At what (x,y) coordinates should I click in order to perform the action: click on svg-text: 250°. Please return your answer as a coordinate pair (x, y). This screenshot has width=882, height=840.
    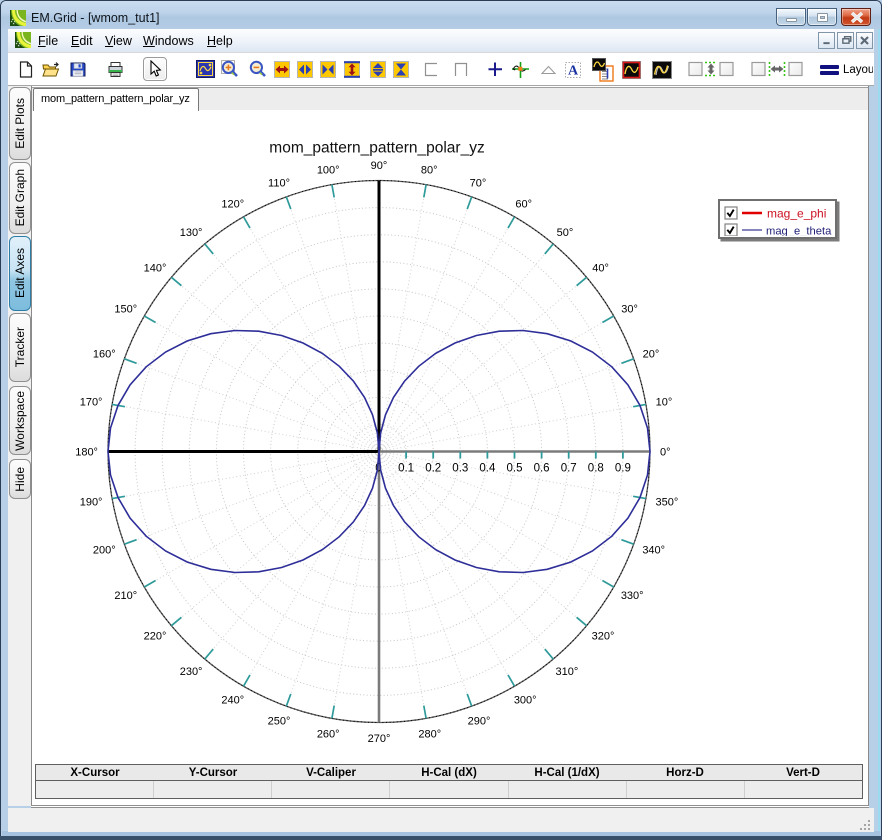
    Looking at the image, I should click on (279, 722).